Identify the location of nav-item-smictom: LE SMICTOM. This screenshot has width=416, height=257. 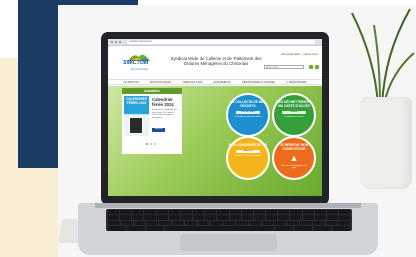
(131, 82).